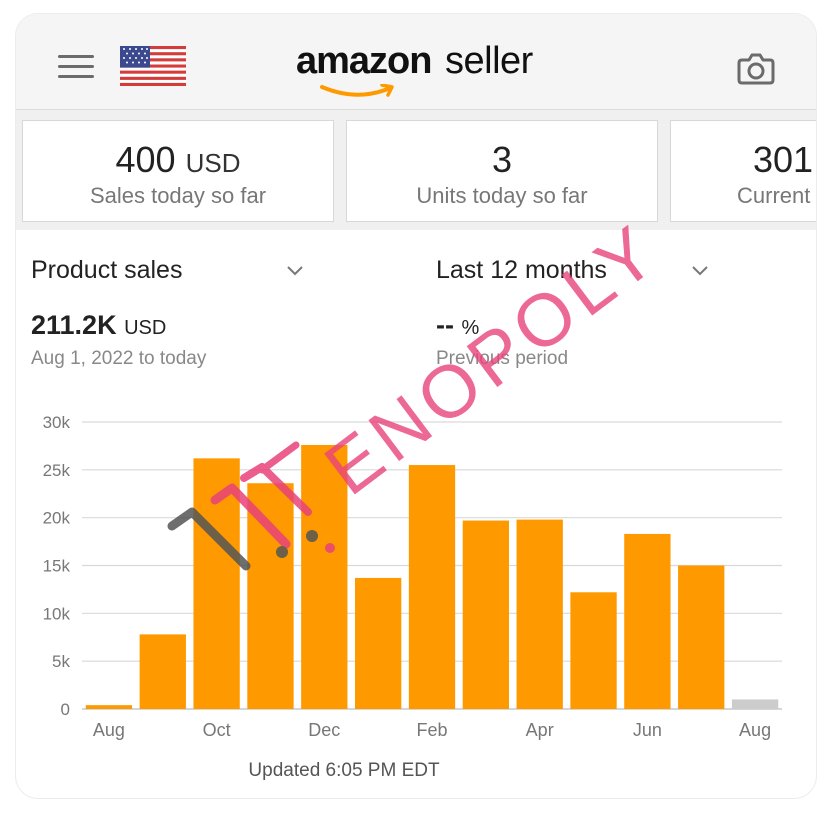 The width and height of the screenshot is (830, 814). I want to click on amazon-seller-logo: amazon seller, so click(426, 70).